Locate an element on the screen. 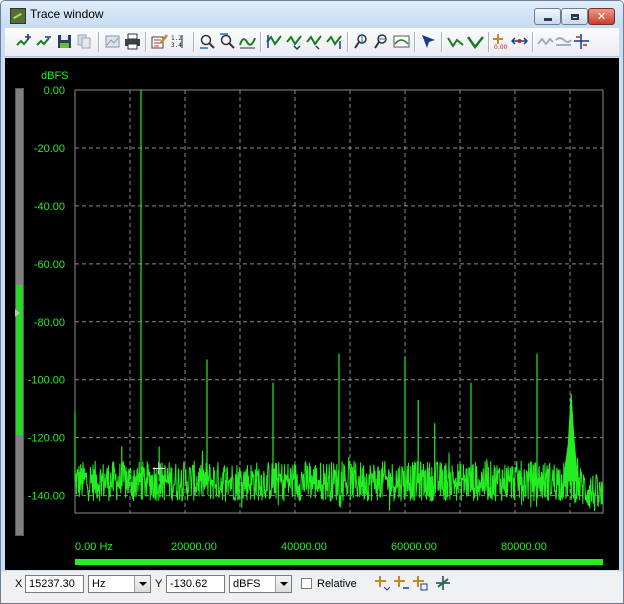  window-title: Trace window is located at coordinates (67, 14).